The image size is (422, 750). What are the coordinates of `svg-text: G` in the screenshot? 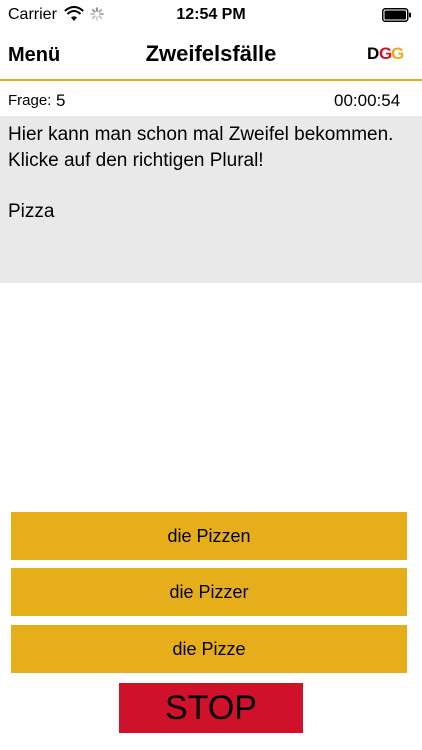 It's located at (397, 53).